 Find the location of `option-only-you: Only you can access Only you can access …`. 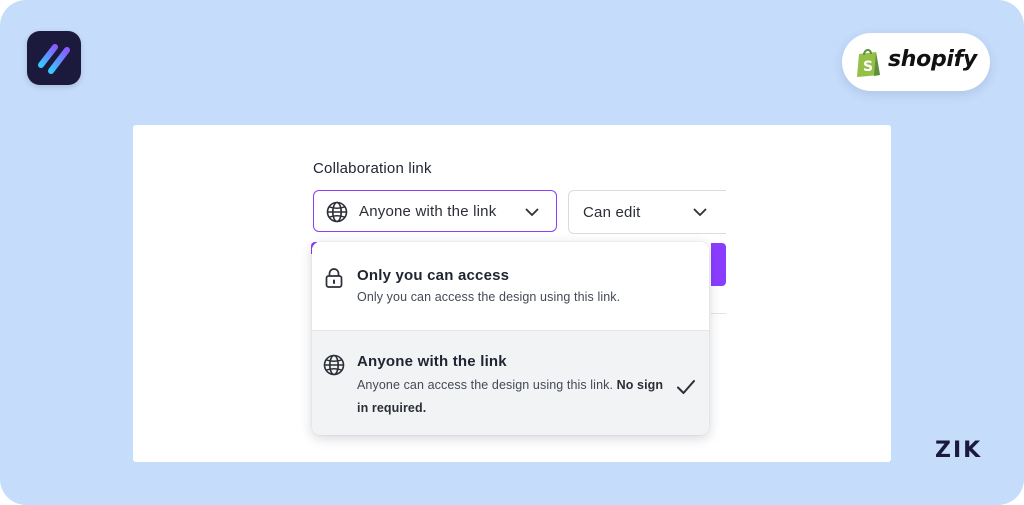

option-only-you: Only you can access Only you can access … is located at coordinates (510, 286).